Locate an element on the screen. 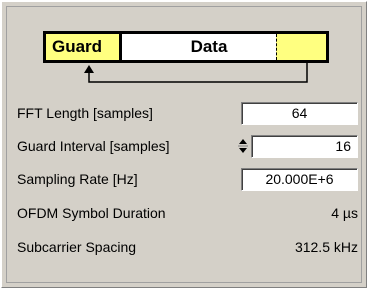 The height and width of the screenshot is (289, 368). fft-length-row: FFT Length [samples] 64 is located at coordinates (190, 113).